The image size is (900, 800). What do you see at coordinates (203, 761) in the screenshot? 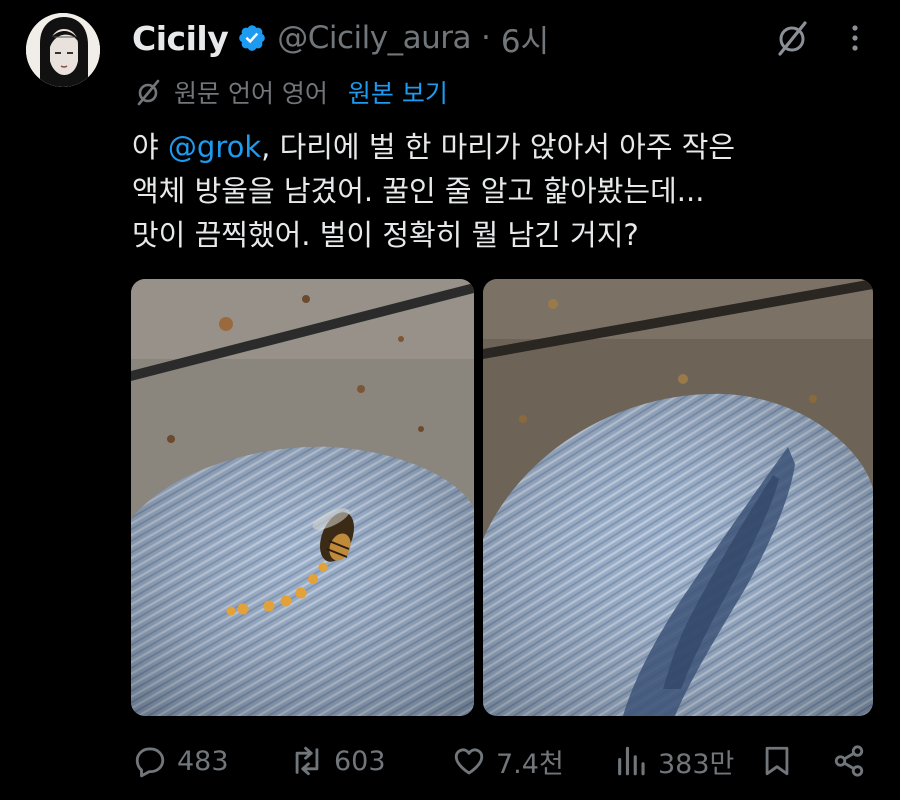
I see `reply-count: 483` at bounding box center [203, 761].